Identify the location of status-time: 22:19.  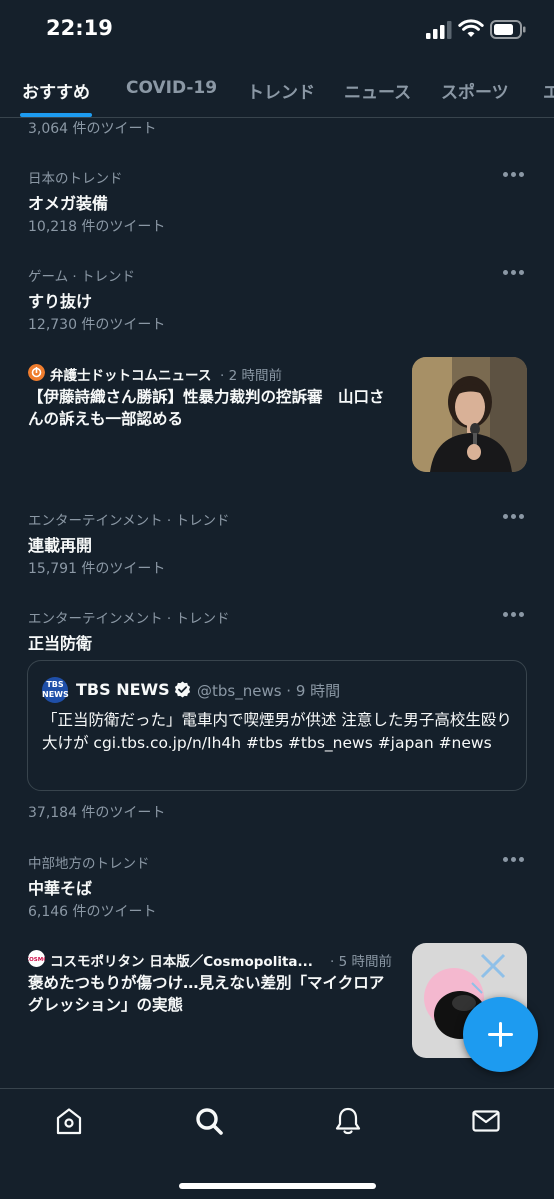
(79, 28).